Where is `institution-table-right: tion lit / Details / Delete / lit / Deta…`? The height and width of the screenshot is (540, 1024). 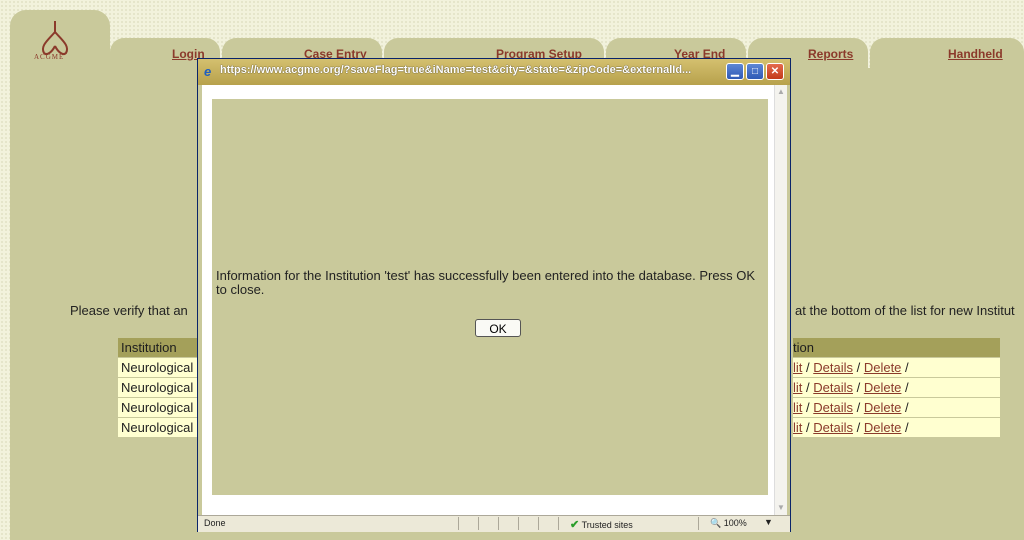
institution-table-right: tion lit / Details / Delete / lit / Deta… is located at coordinates (896, 388).